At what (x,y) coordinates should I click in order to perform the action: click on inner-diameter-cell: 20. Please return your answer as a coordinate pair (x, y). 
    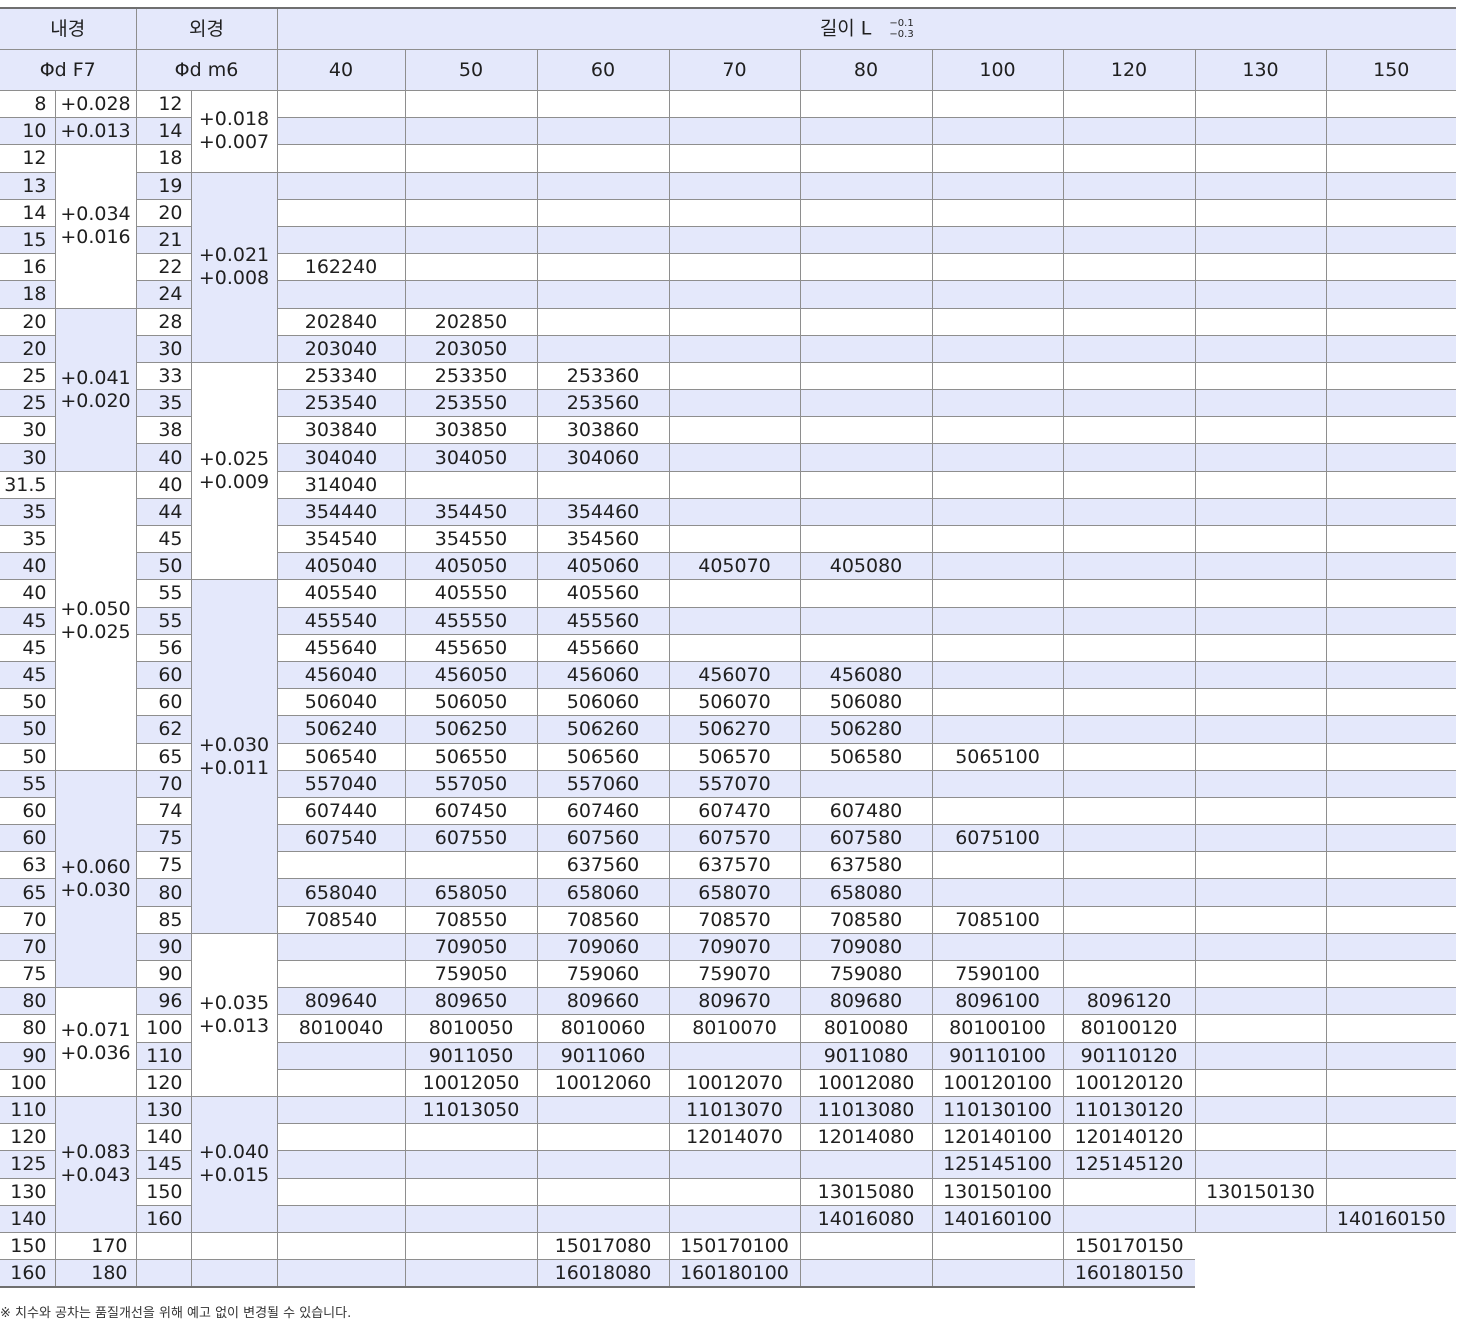
    Looking at the image, I should click on (28, 348).